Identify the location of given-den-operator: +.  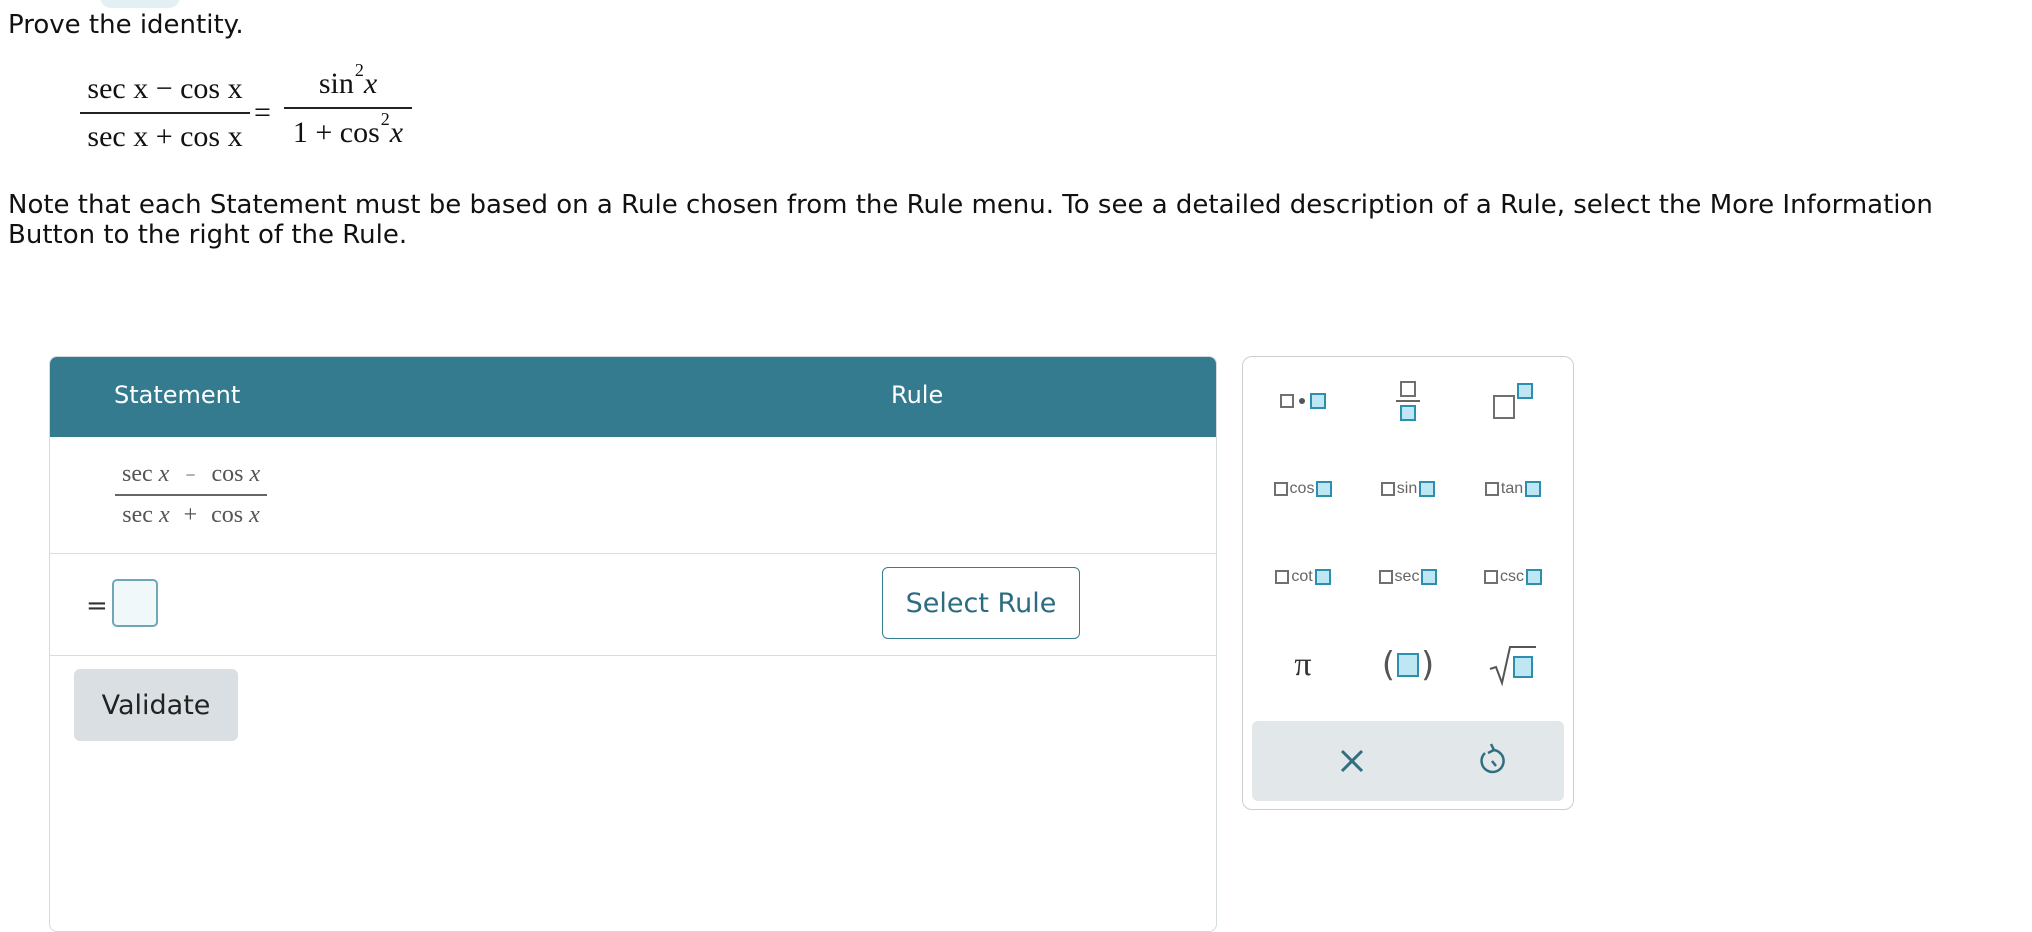
(190, 514).